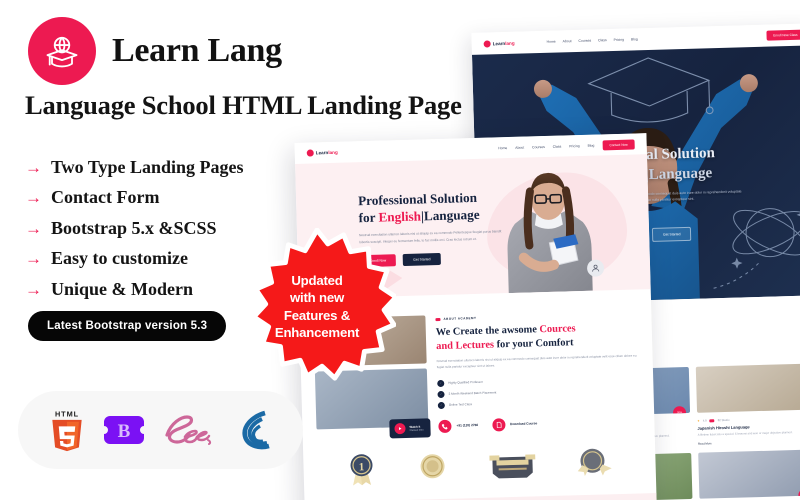  I want to click on list-item: → Two Type Landing Pages, so click(190, 167).